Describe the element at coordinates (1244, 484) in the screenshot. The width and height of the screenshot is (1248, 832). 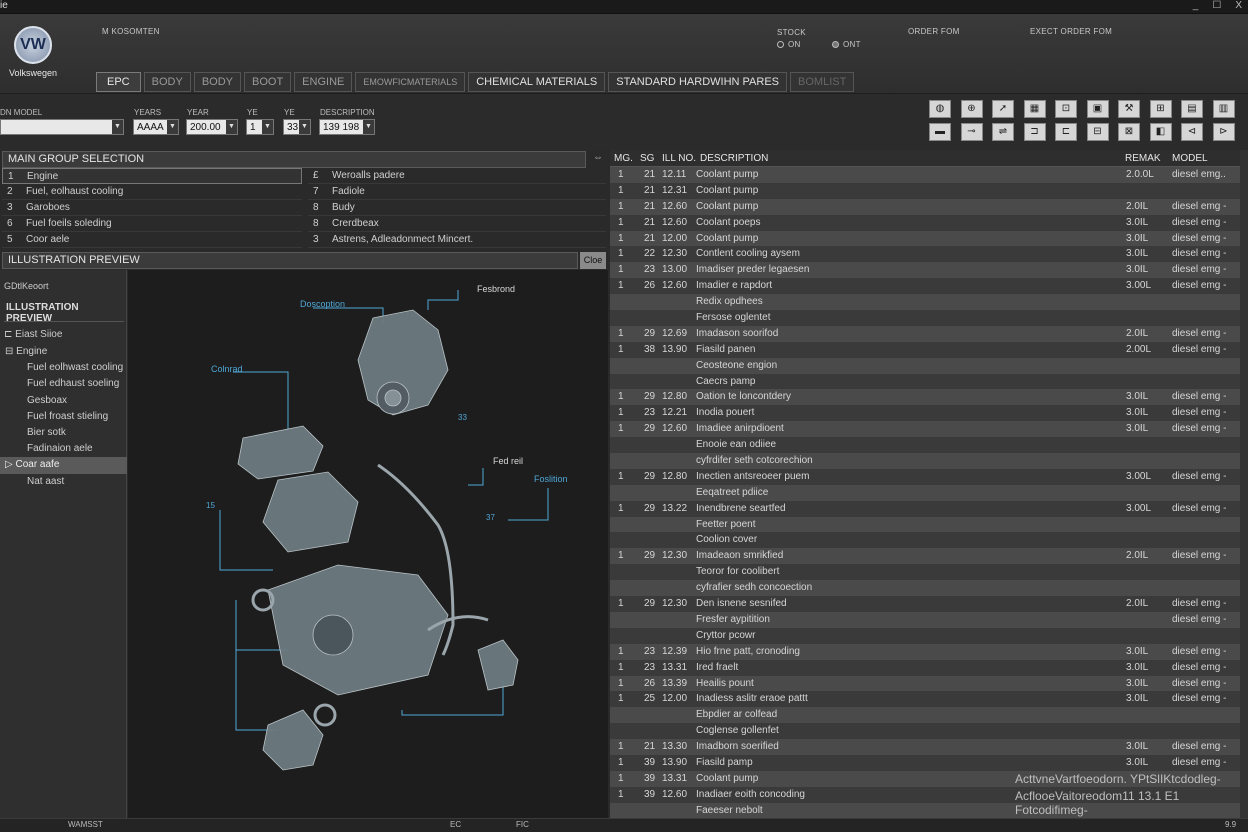
I see `parts-scrollbar` at that location.